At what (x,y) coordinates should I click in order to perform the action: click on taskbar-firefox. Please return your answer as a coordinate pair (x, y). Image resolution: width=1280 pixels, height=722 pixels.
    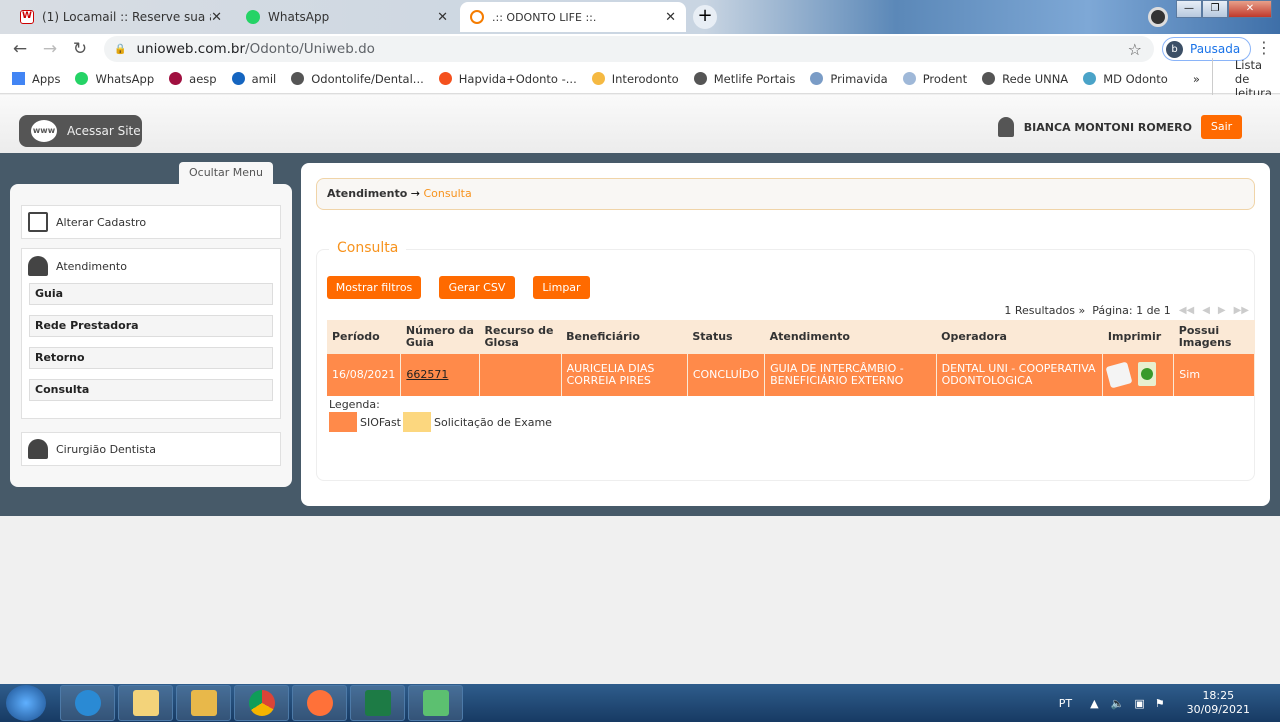
    Looking at the image, I should click on (319, 703).